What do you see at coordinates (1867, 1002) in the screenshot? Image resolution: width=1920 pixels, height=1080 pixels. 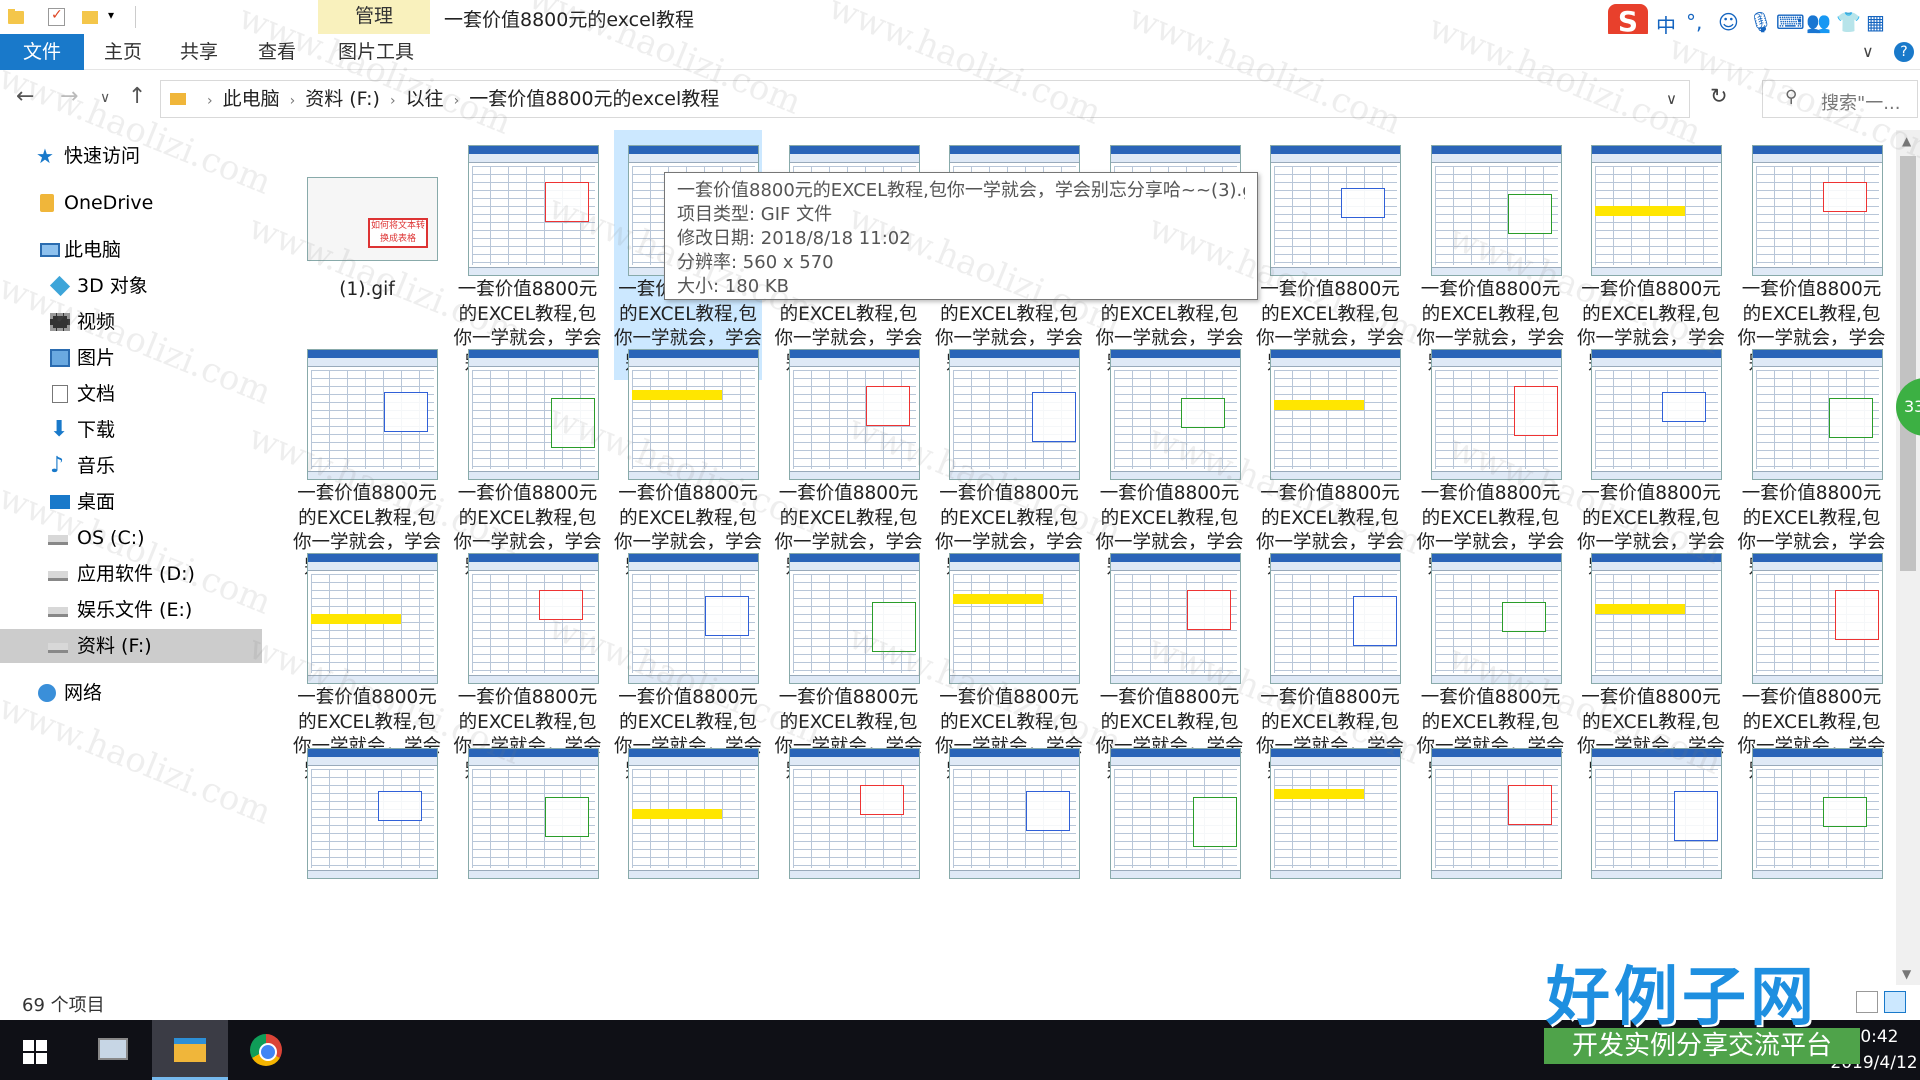 I see `details-view-button` at bounding box center [1867, 1002].